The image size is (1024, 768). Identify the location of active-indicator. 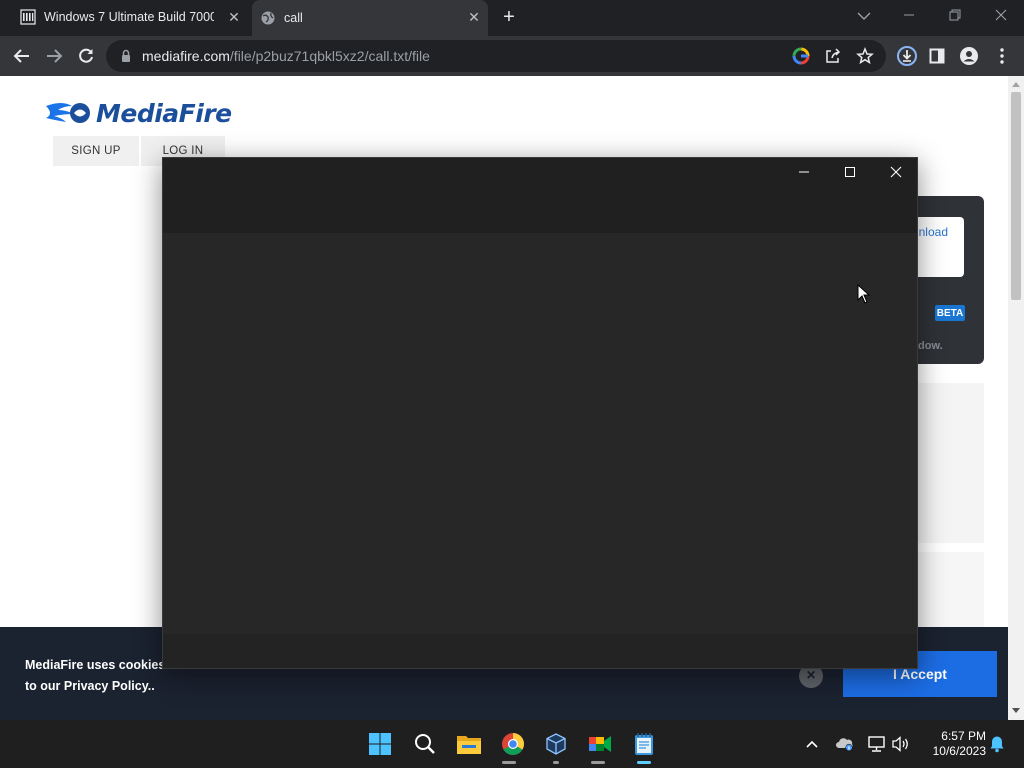
(644, 762).